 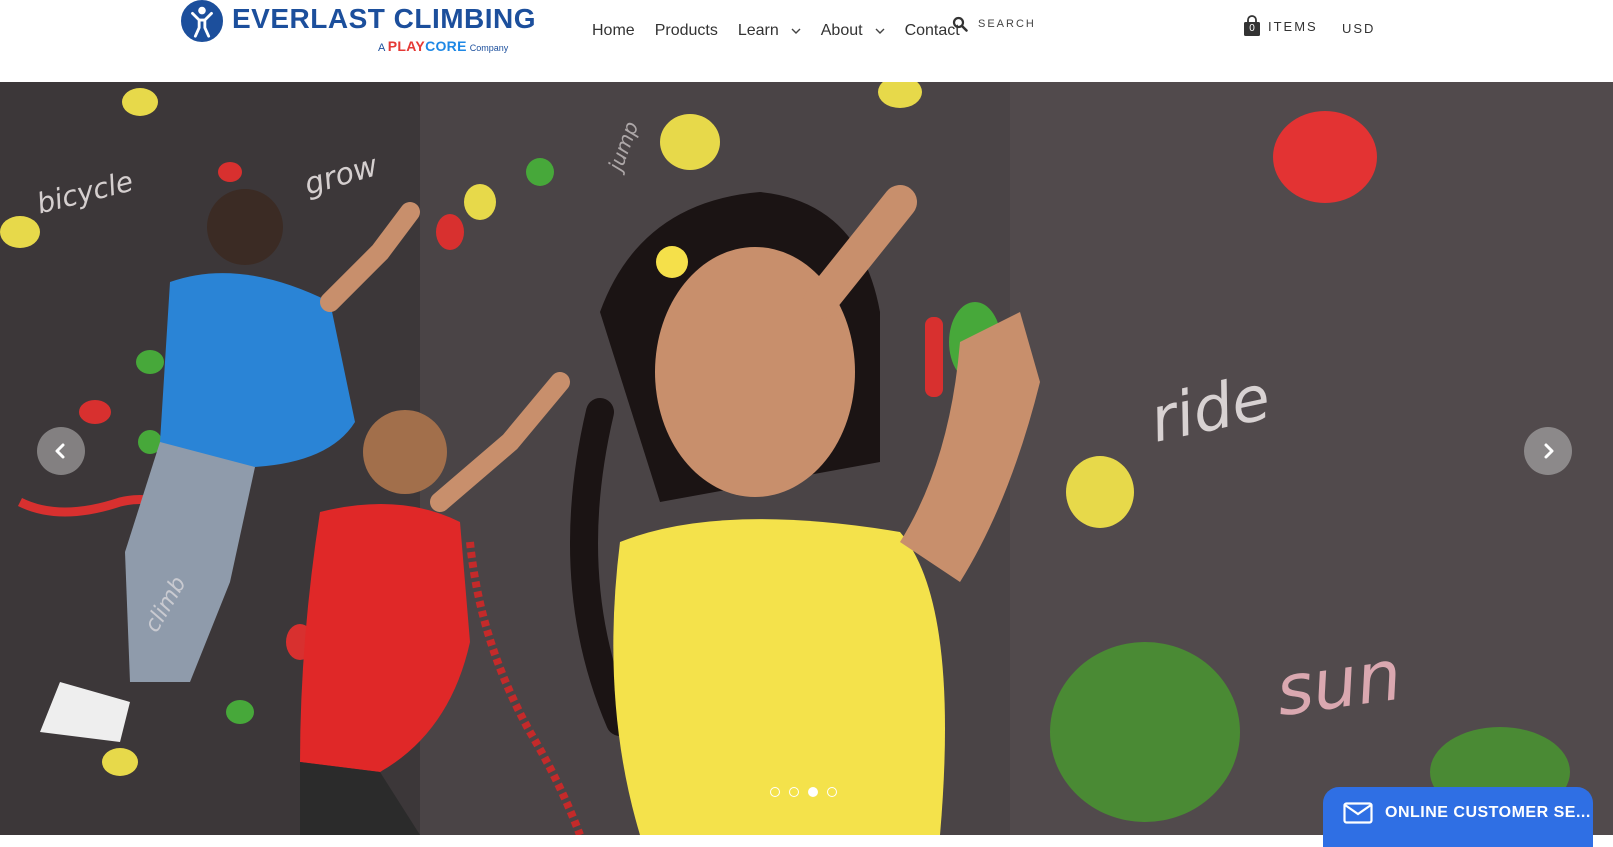 I want to click on nav-about-label: About, so click(x=841, y=30).